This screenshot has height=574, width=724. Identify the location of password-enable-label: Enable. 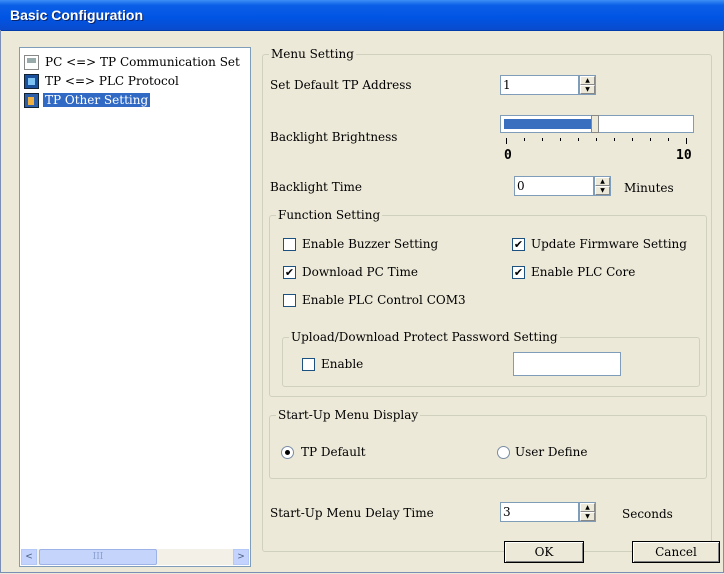
(342, 364).